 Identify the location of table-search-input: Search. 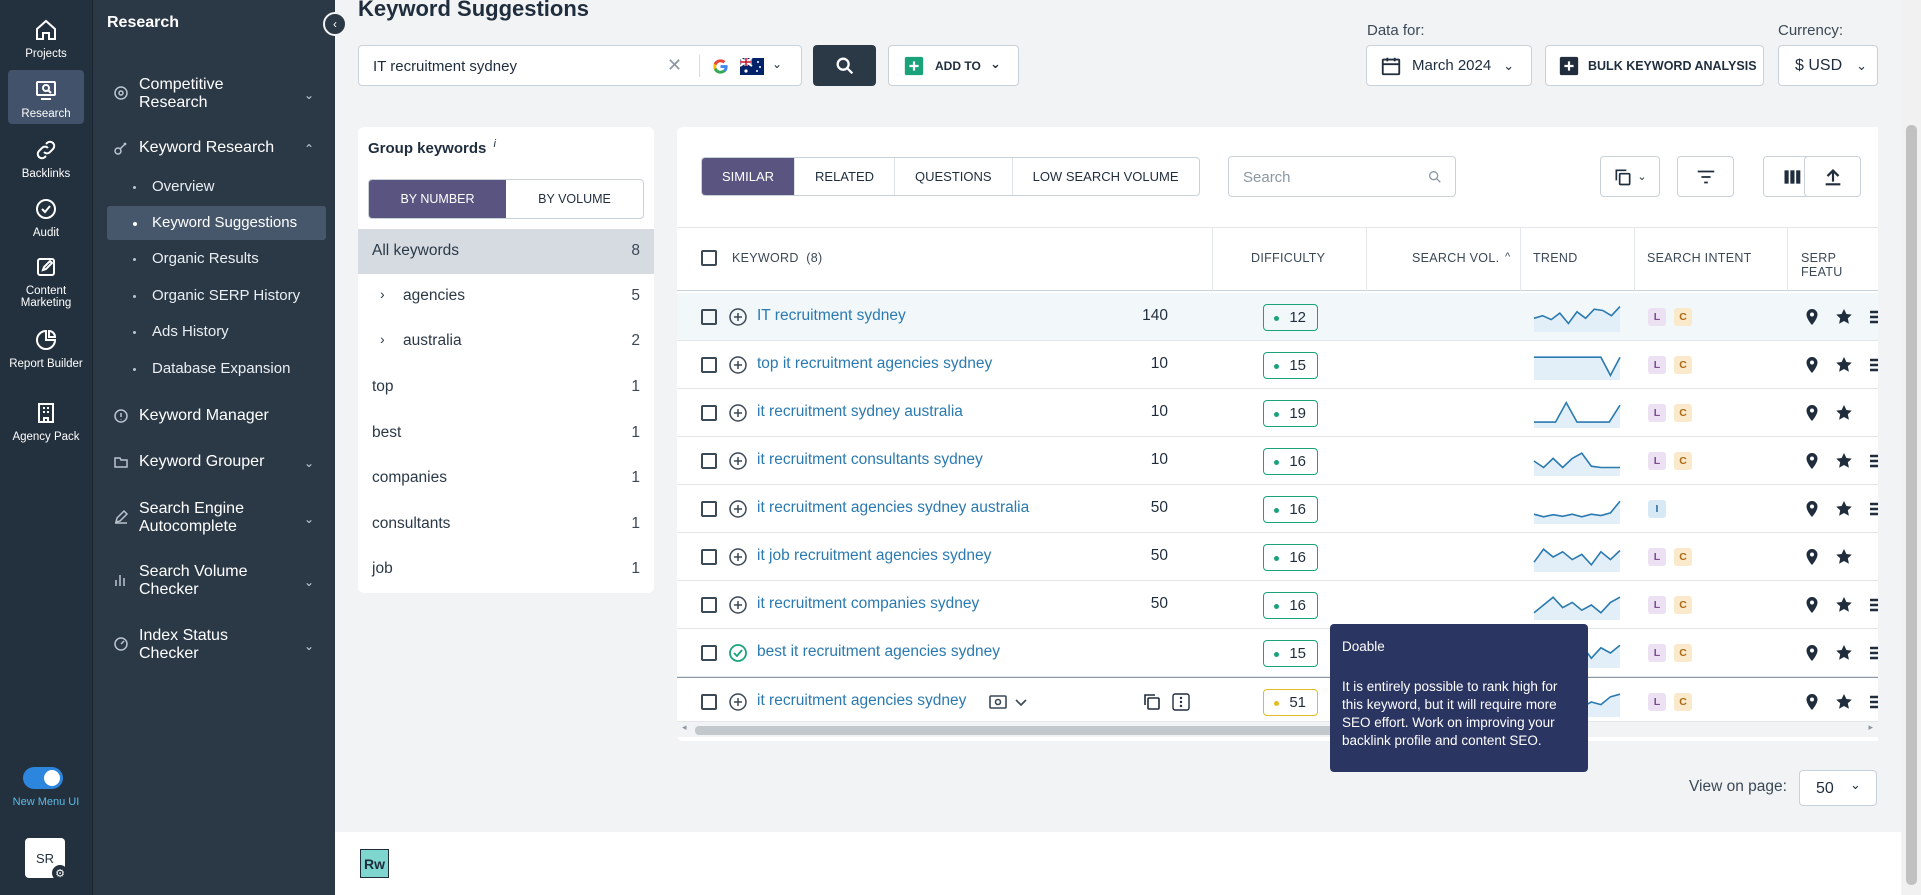
(1342, 176).